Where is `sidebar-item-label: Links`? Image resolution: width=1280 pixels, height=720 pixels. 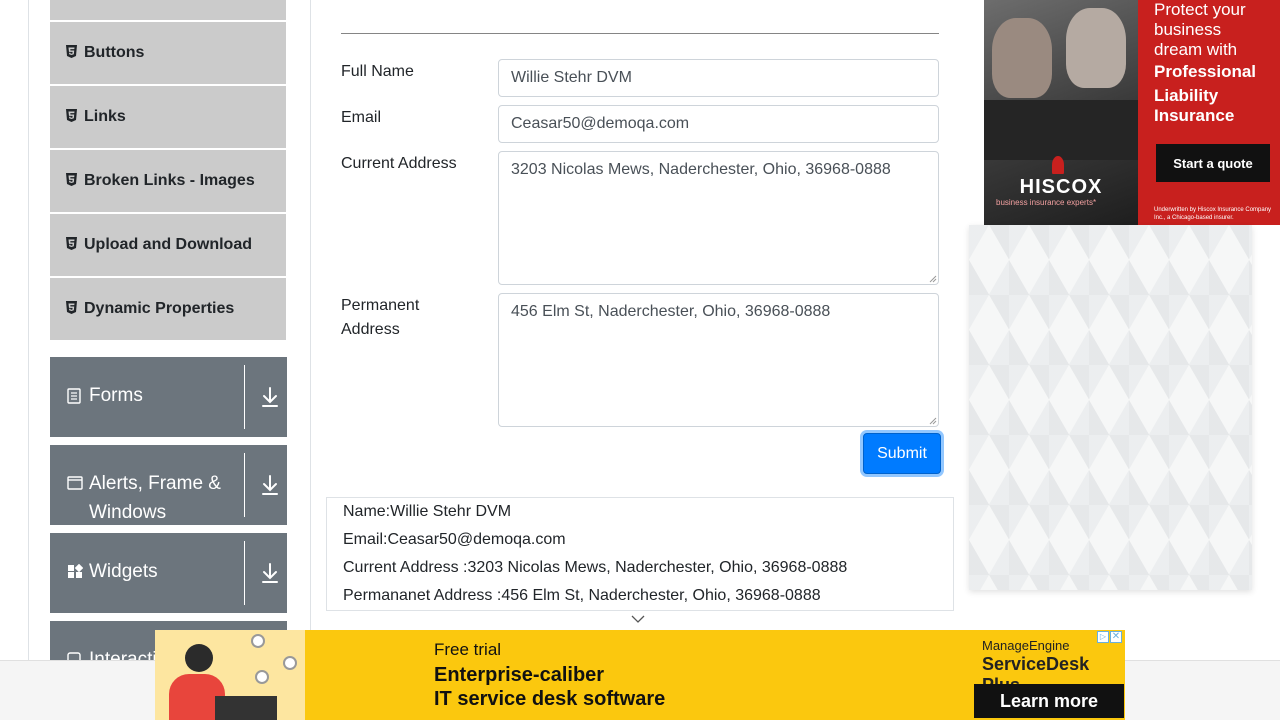
sidebar-item-label: Links is located at coordinates (105, 116).